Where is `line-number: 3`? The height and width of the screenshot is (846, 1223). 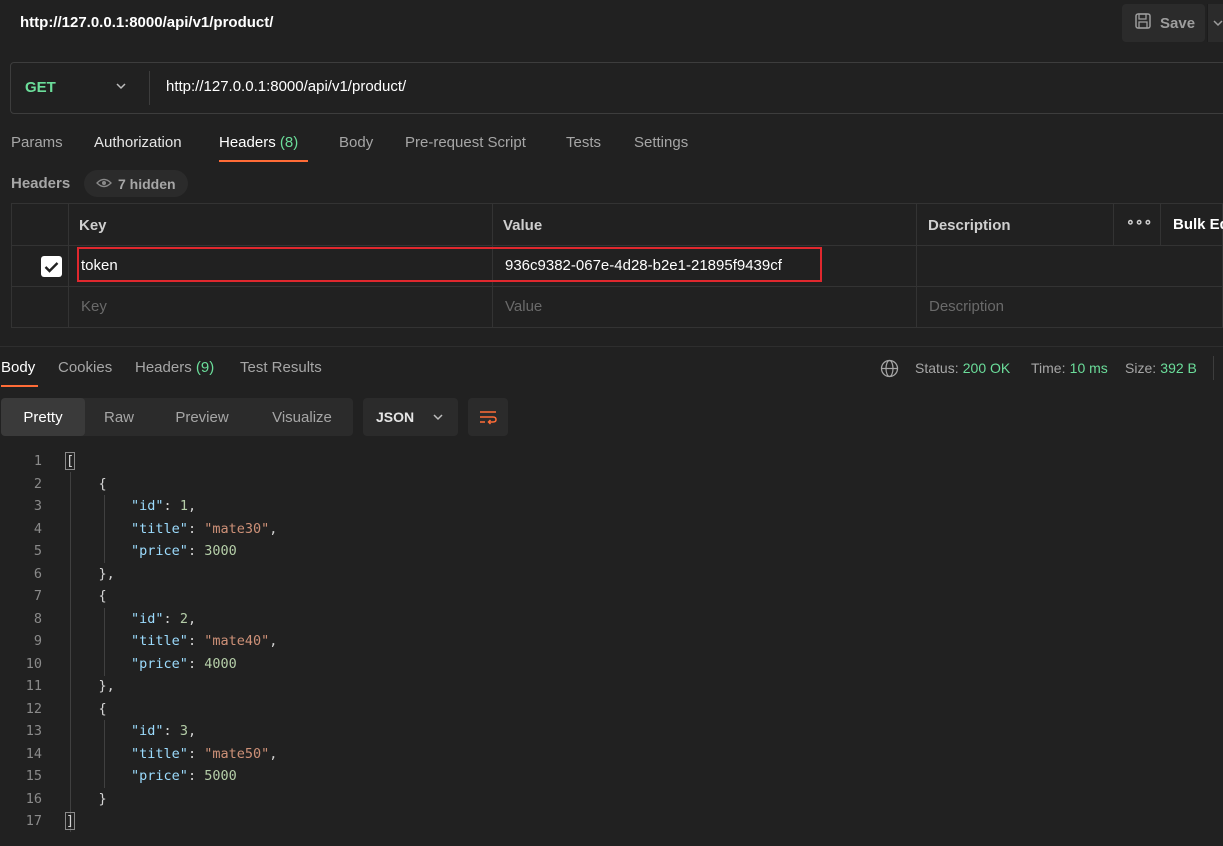 line-number: 3 is located at coordinates (37, 506).